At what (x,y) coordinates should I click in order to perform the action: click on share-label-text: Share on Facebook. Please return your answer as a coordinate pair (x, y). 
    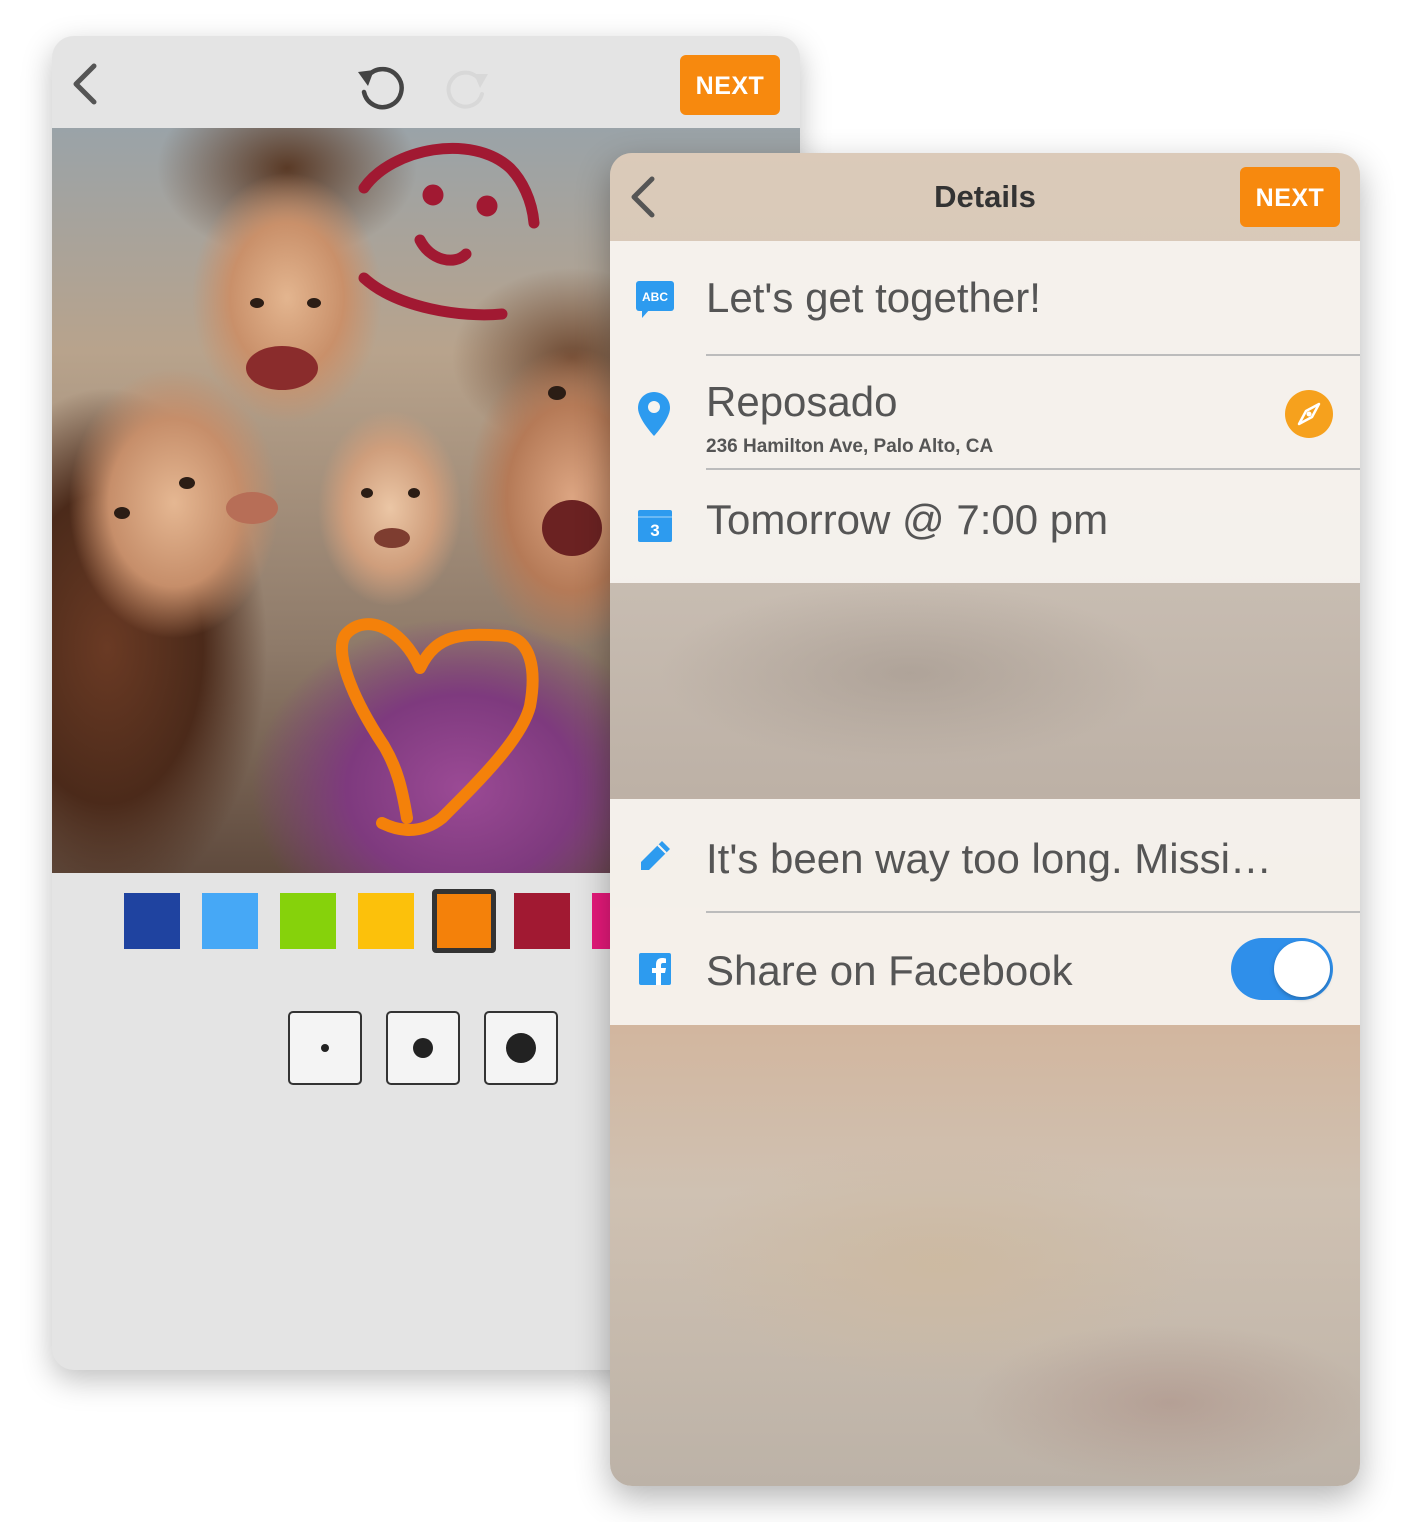
    Looking at the image, I should click on (889, 970).